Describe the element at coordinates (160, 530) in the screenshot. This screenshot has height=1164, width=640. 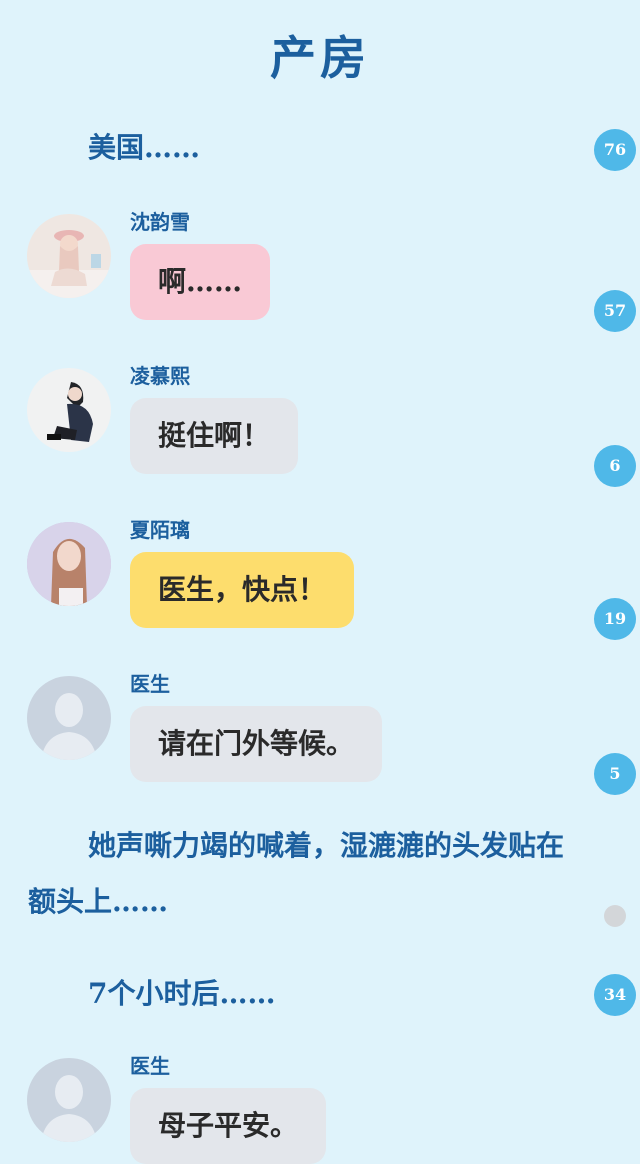
I see `sender-name: 夏陌璃` at that location.